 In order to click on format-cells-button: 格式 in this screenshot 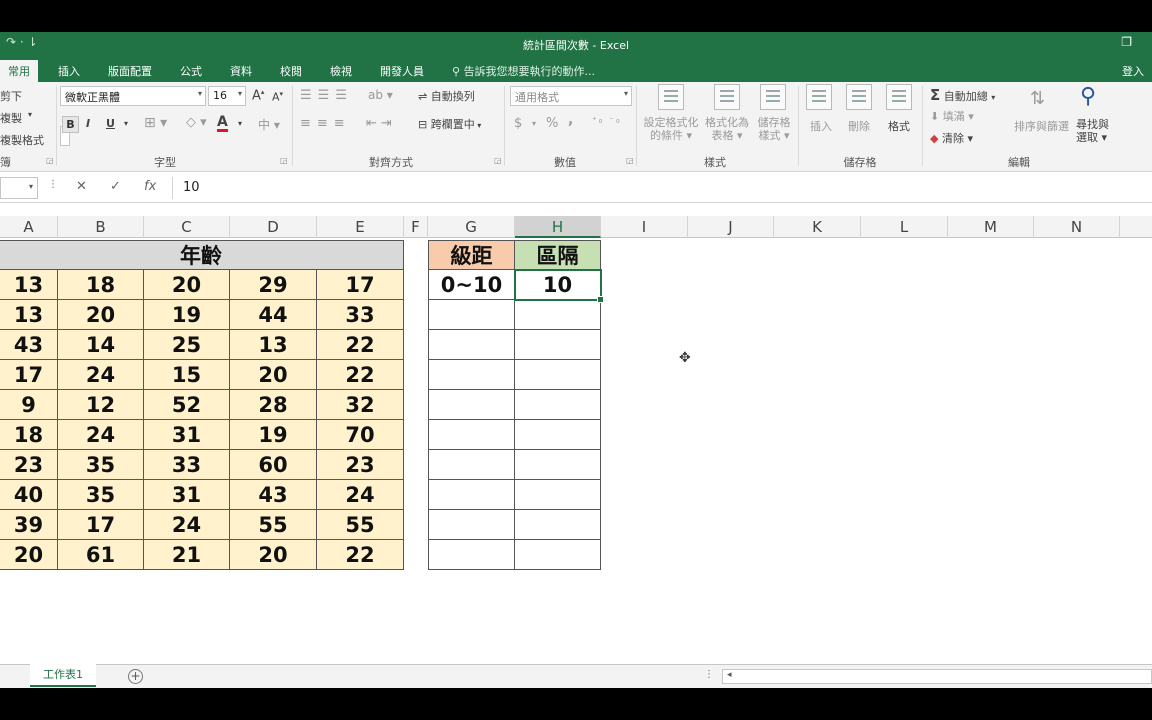, I will do `click(899, 126)`.